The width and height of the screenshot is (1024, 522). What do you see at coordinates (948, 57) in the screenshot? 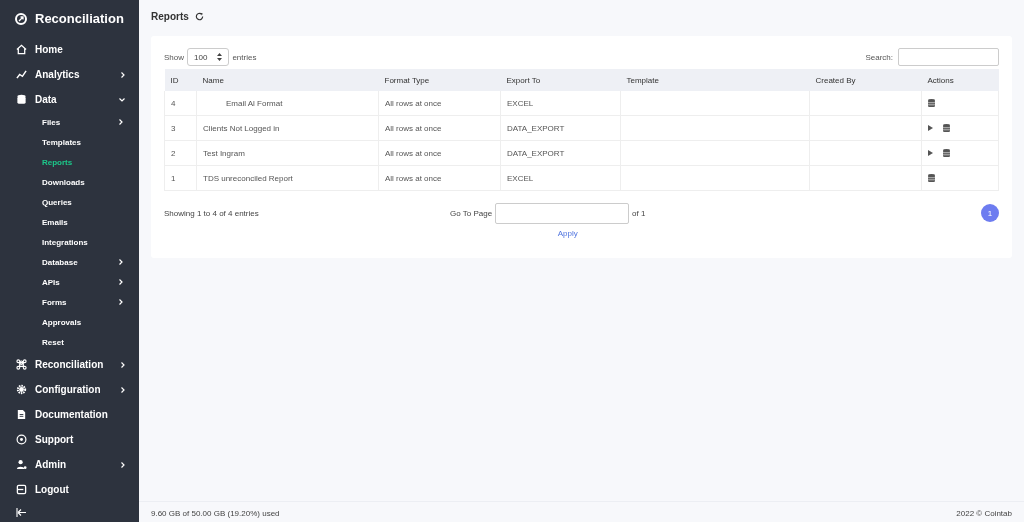
I see `search-field` at bounding box center [948, 57].